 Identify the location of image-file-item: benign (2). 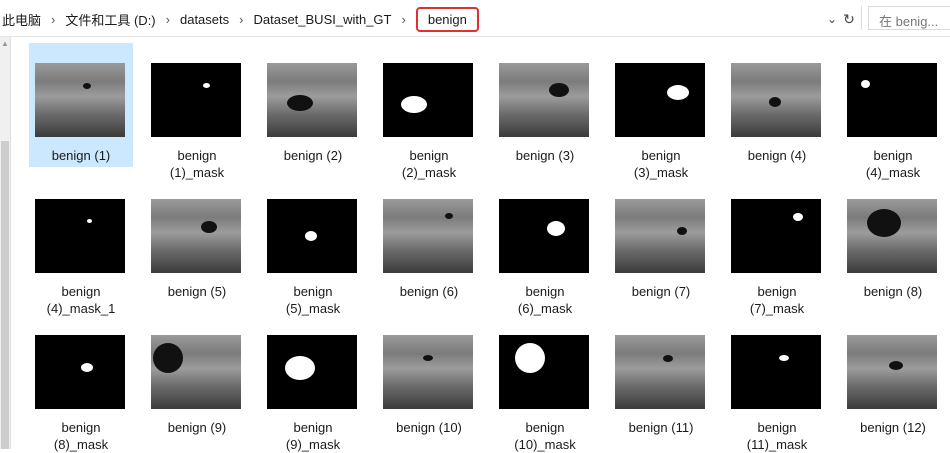
(313, 105).